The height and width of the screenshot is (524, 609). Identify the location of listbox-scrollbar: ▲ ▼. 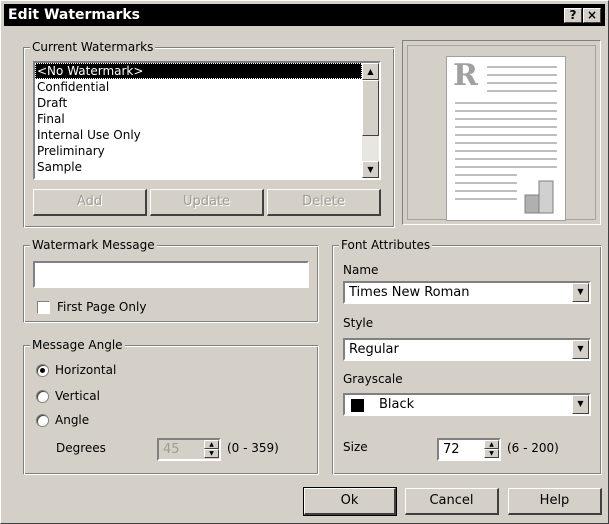
(370, 120).